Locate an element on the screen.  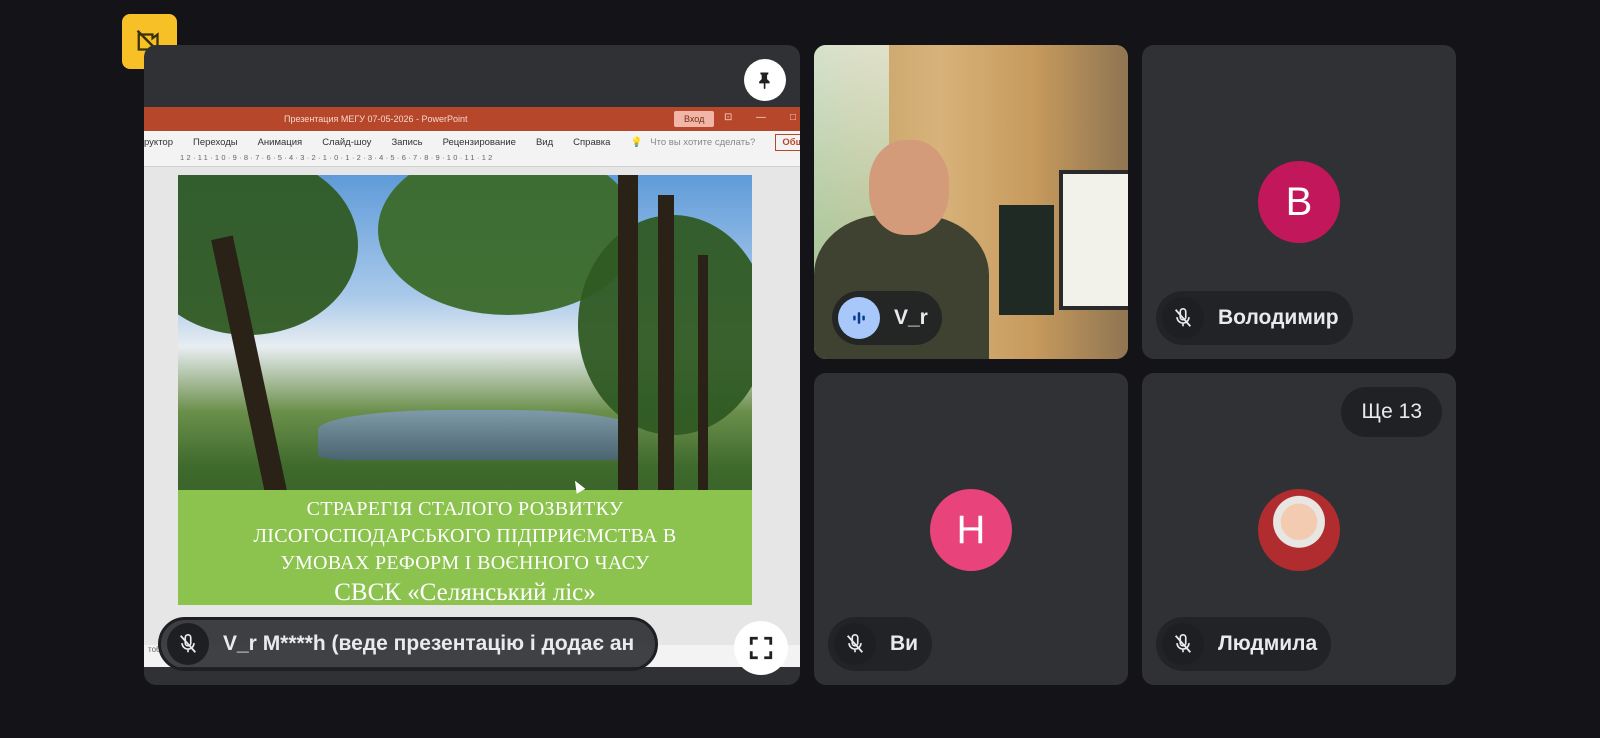
fullscreen-icon is located at coordinates (761, 648).